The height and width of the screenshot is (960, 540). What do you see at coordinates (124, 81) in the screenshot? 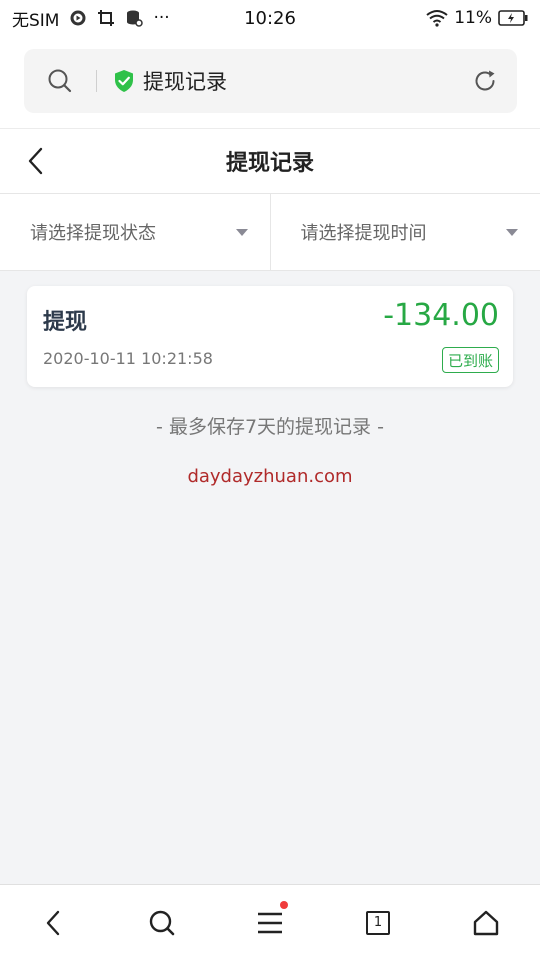
I see `shield-check-icon` at bounding box center [124, 81].